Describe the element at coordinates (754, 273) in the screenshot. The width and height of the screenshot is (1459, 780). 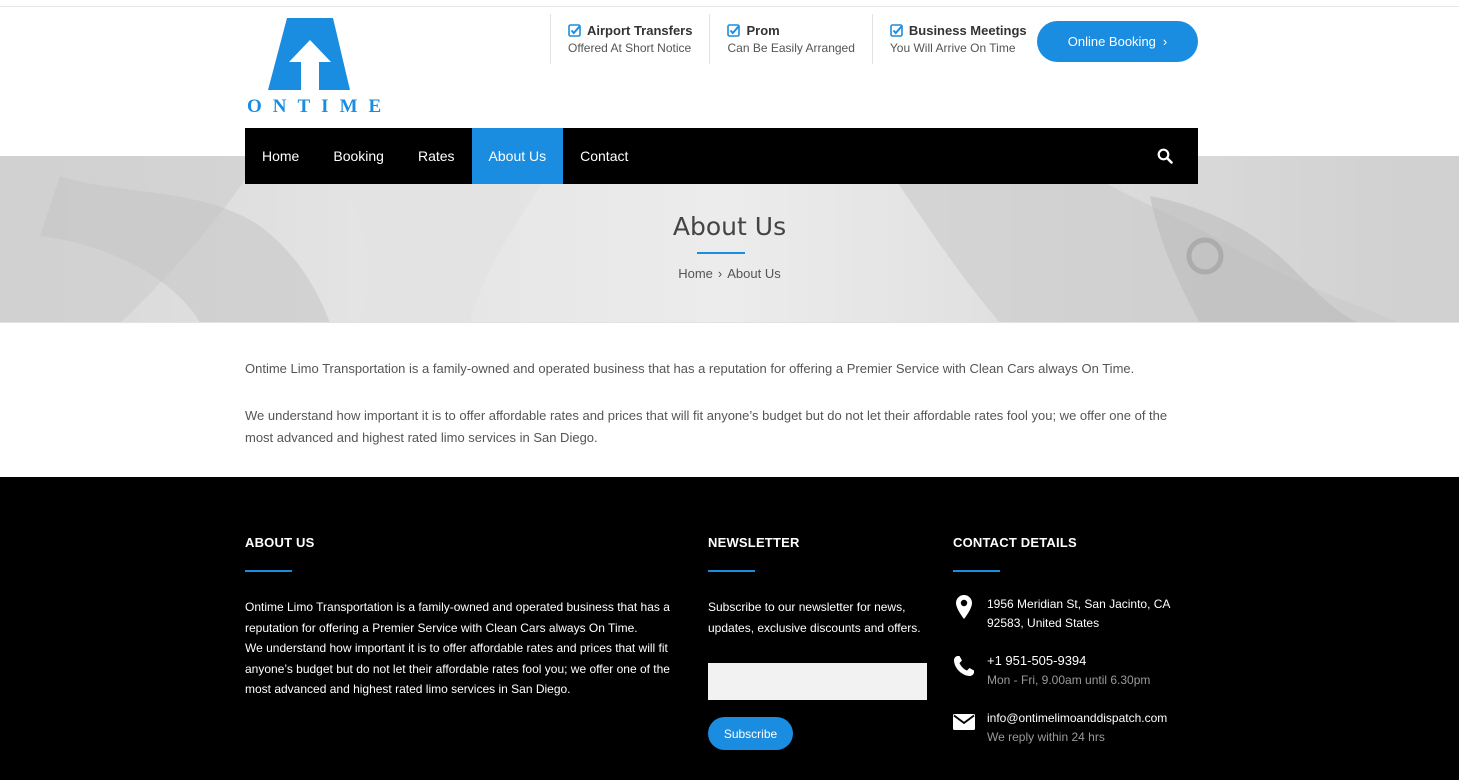
I see `breadcrumb-current: About Us` at that location.